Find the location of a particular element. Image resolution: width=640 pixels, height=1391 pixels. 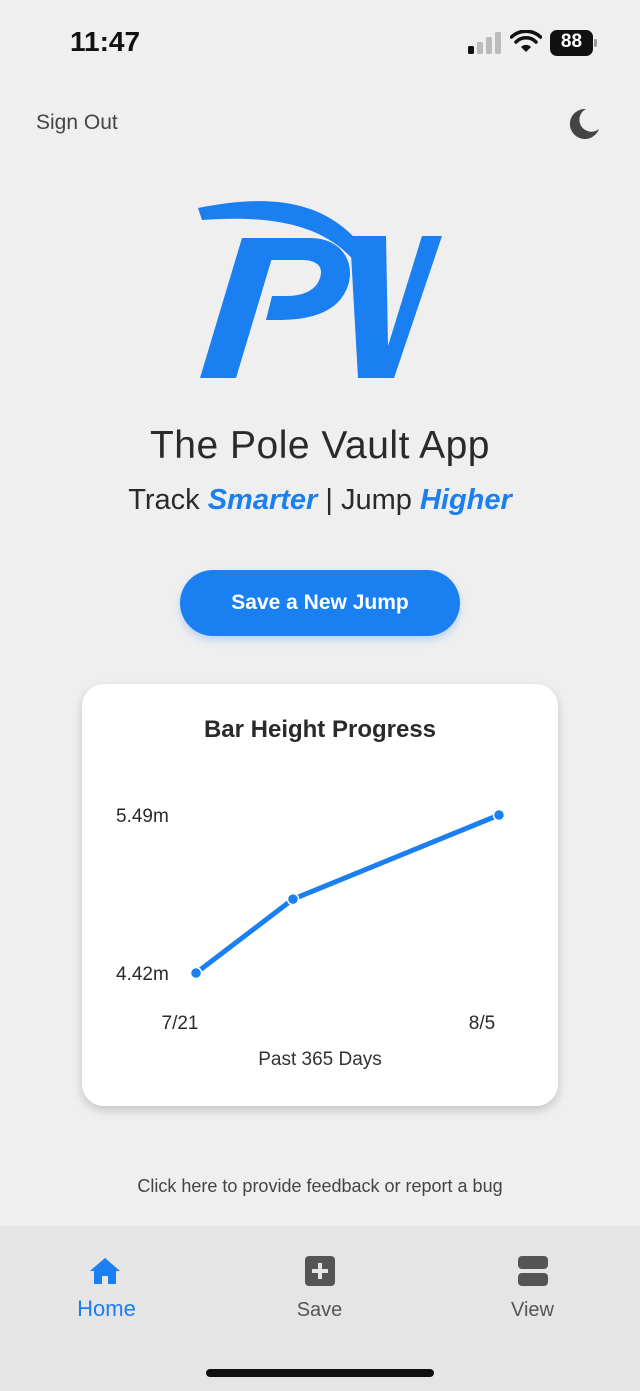

tagline-part-track: Track is located at coordinates (168, 500).